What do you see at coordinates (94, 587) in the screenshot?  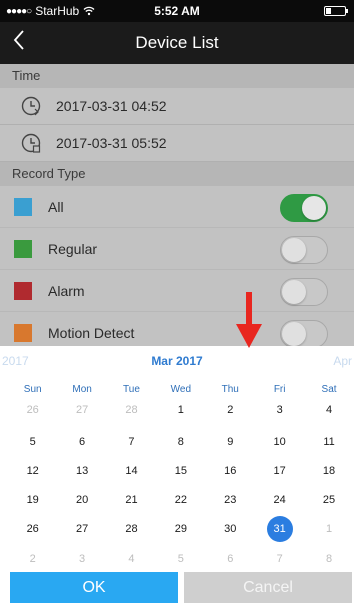 I see `ok-button: OK` at bounding box center [94, 587].